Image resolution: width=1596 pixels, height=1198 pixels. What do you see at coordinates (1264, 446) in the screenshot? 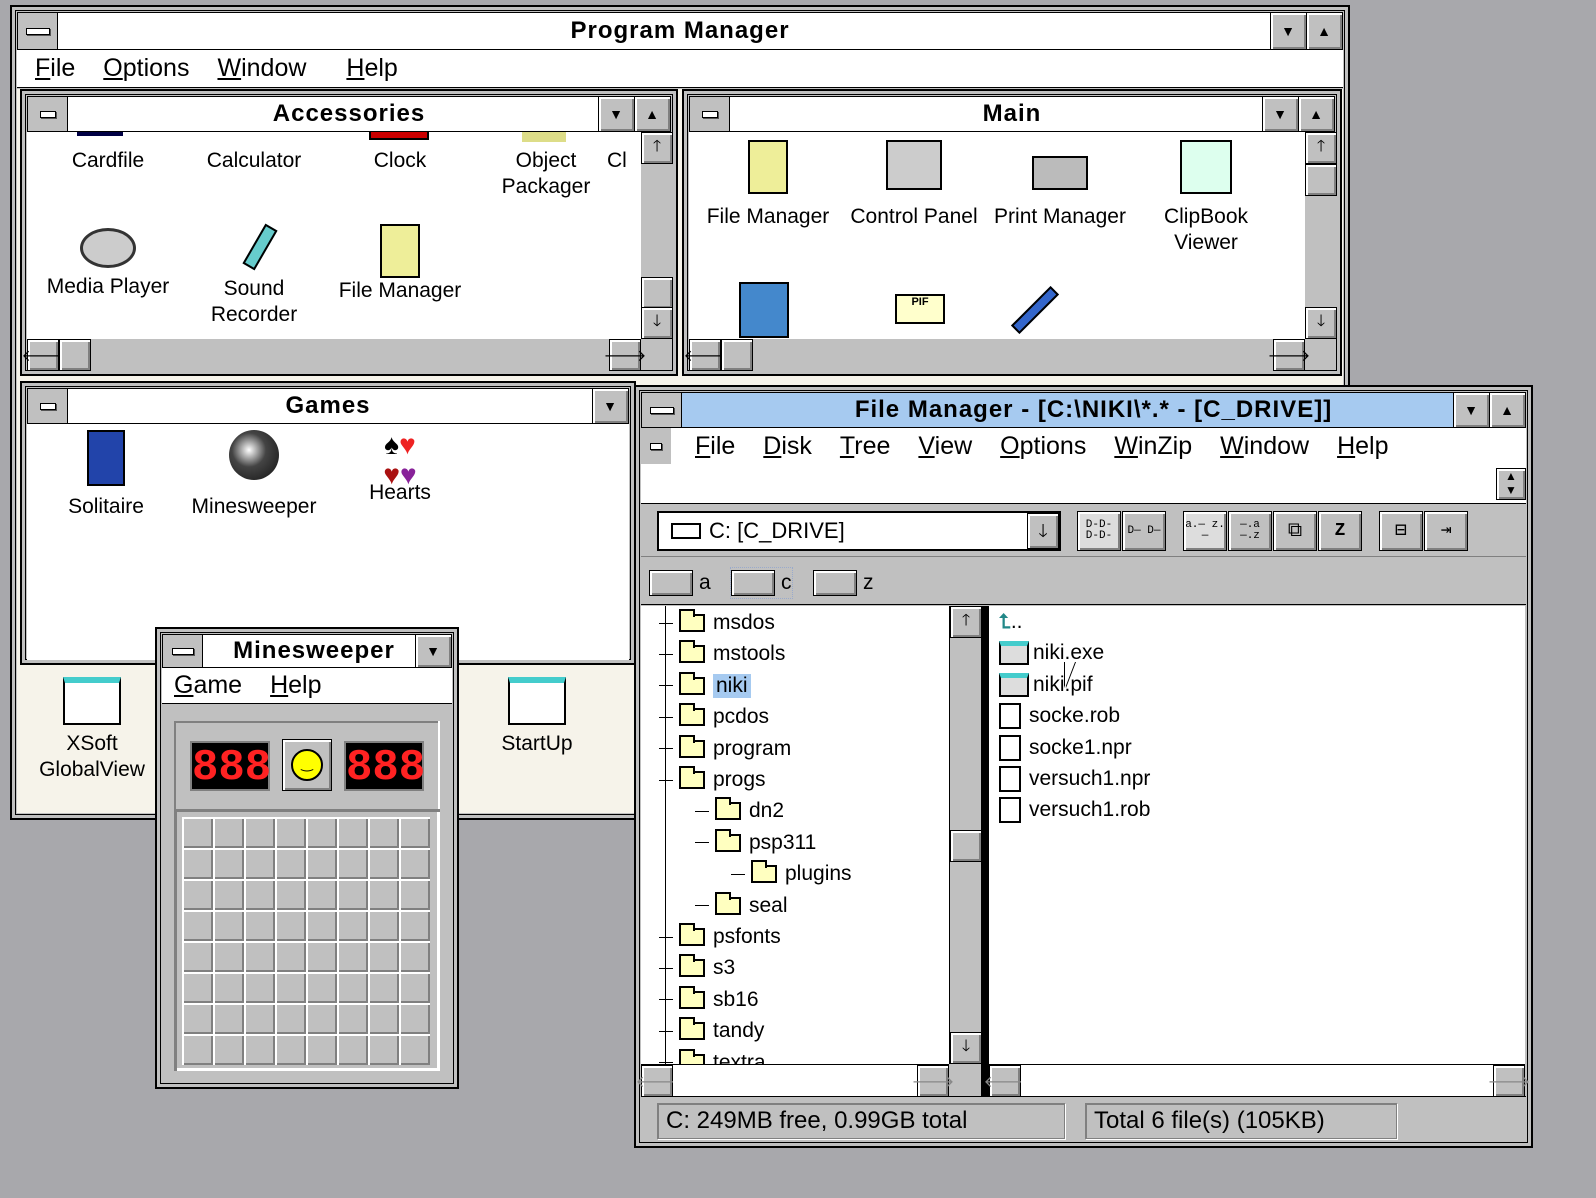
I see `menu-window: Window` at bounding box center [1264, 446].